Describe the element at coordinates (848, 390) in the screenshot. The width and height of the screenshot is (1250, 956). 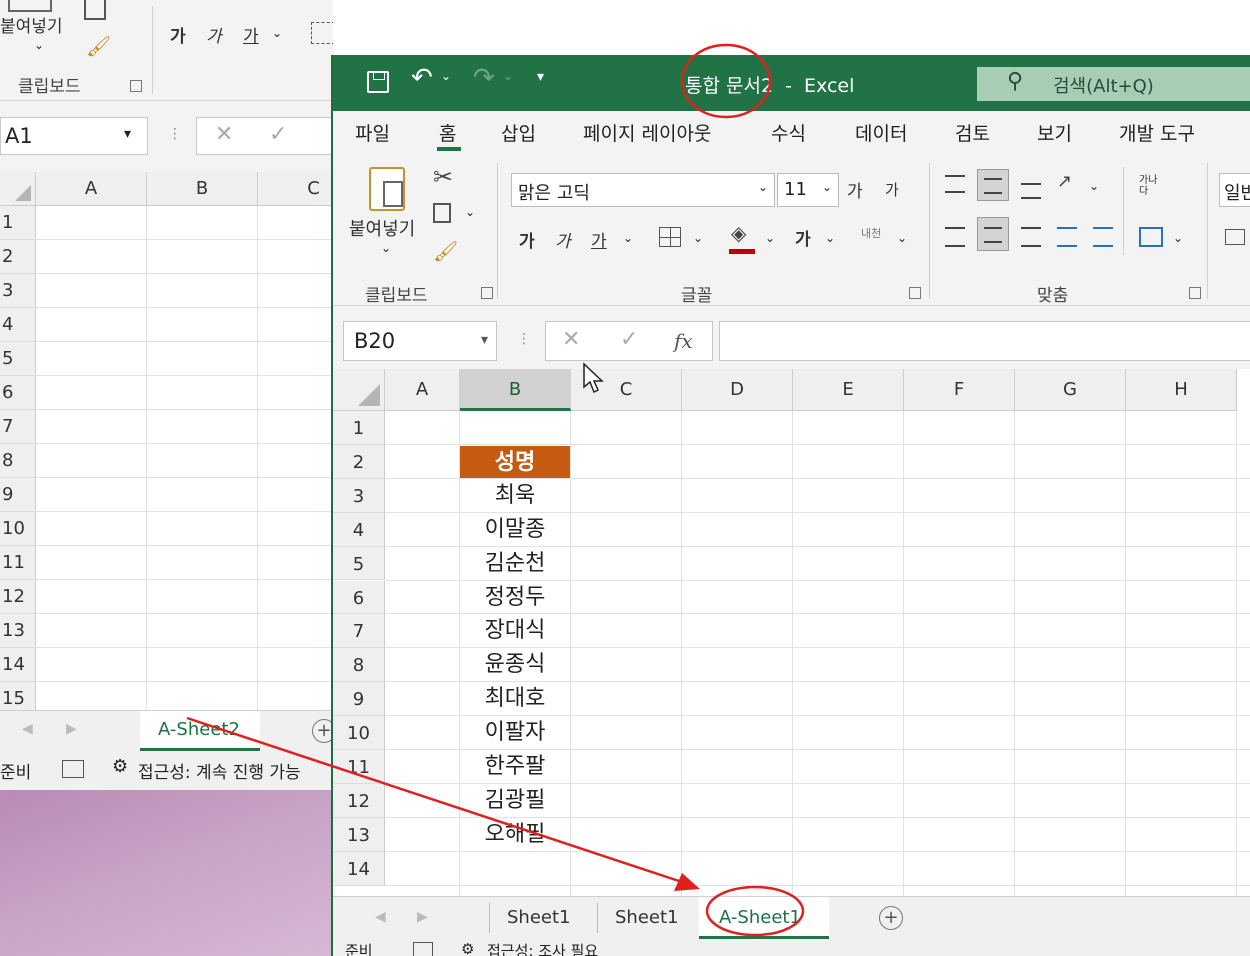
I see `column-header-e: E` at that location.